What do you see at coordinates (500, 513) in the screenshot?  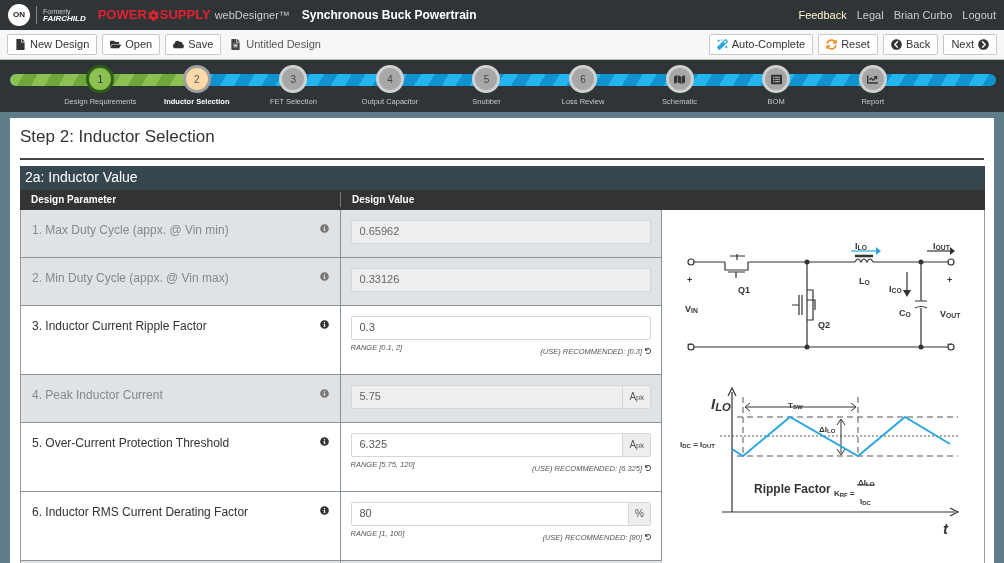 I see `value-field: 80 %` at bounding box center [500, 513].